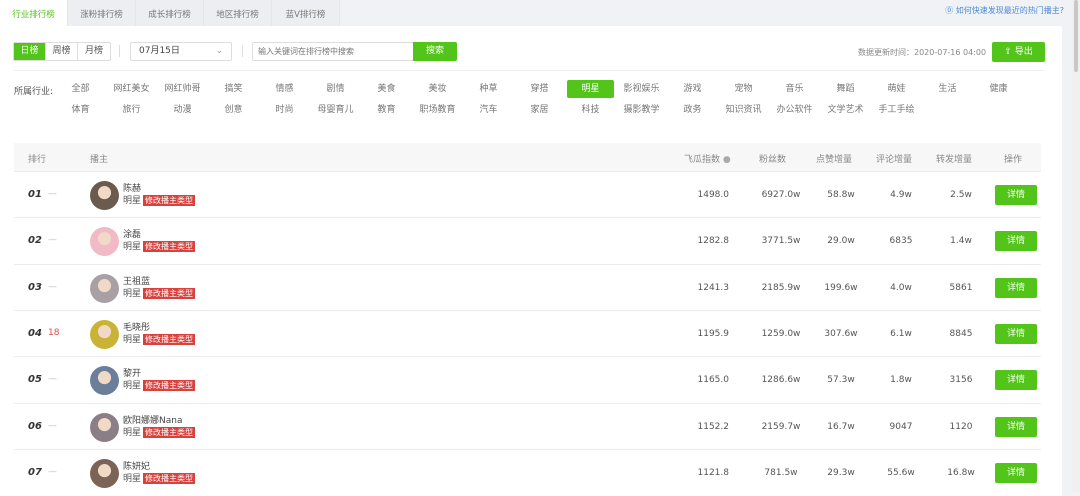 This screenshot has height=496, width=1080. I want to click on fans-value: 1259.0w, so click(781, 333).